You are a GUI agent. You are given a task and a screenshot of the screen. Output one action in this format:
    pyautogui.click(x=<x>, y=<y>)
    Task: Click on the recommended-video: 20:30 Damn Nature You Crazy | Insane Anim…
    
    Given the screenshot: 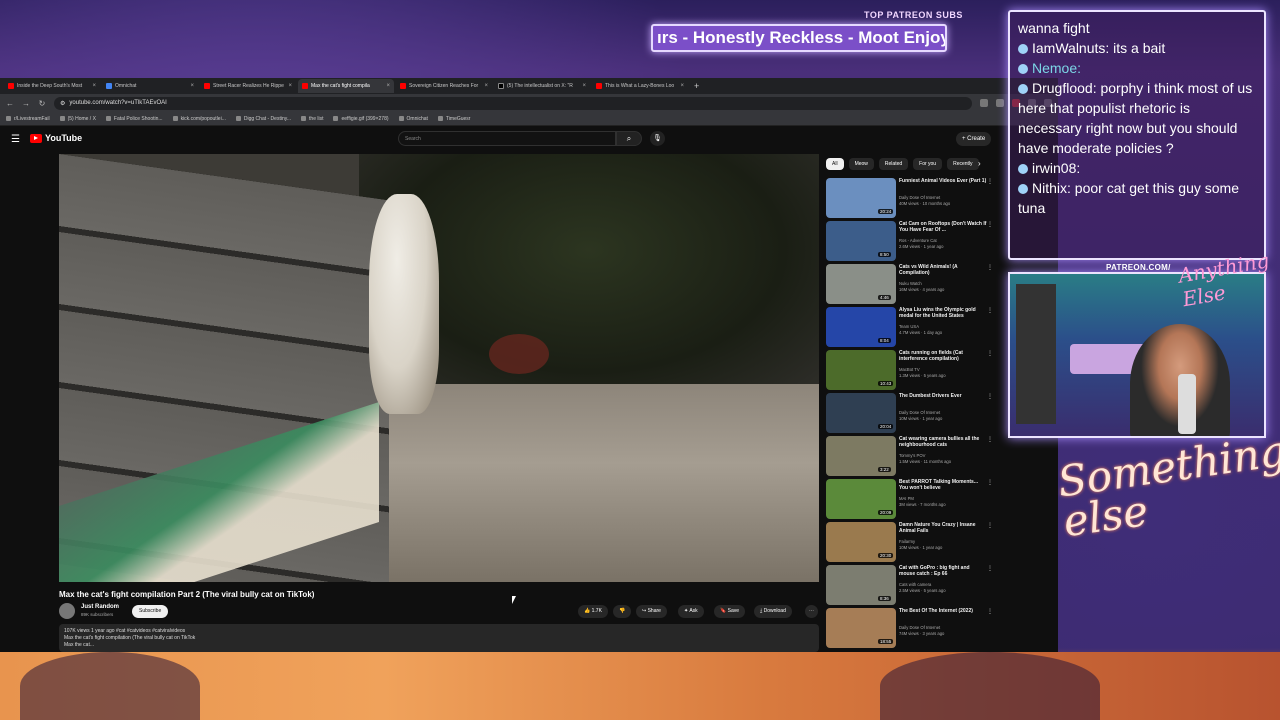 What is the action you would take?
    pyautogui.click(x=911, y=542)
    